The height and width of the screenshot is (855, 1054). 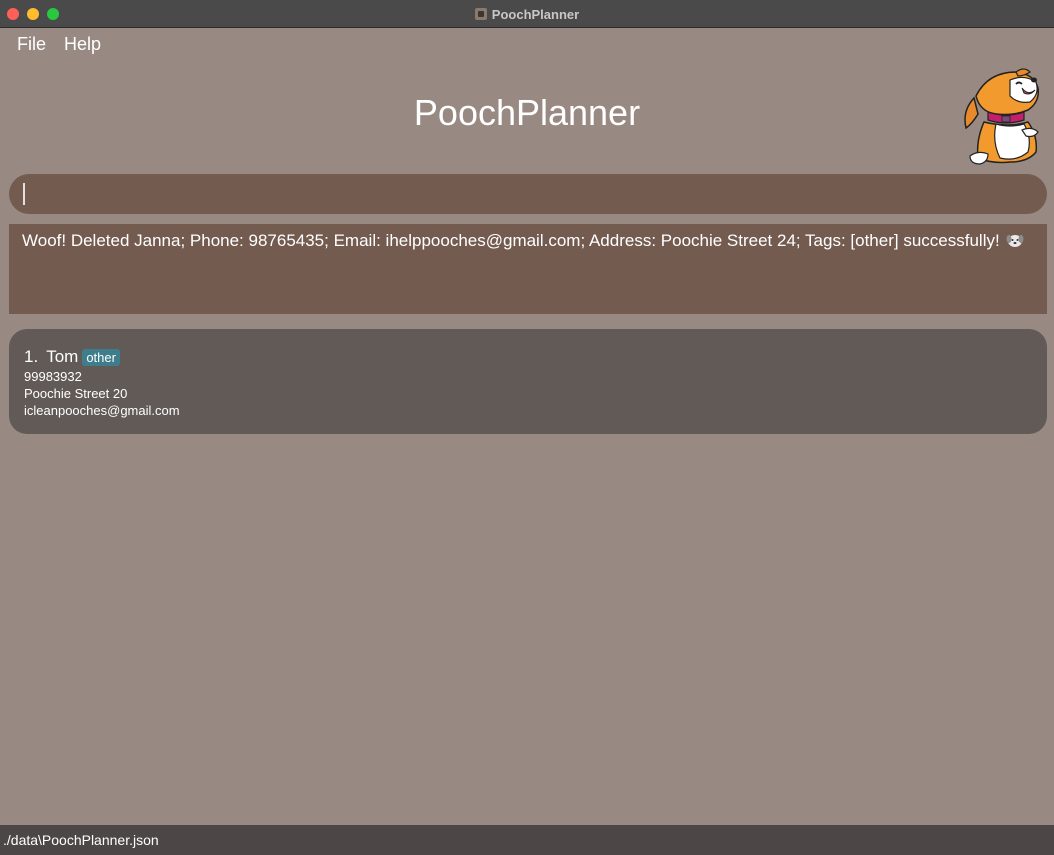 I want to click on person-phone: 99983932, so click(x=53, y=376).